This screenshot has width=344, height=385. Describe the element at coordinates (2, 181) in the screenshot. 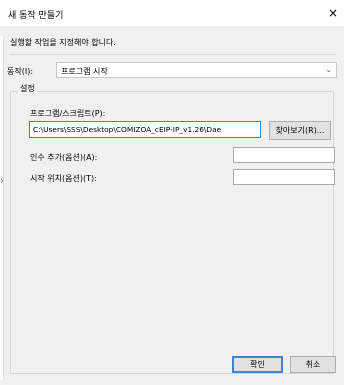

I see `pointer-arrow-icon: ›` at that location.